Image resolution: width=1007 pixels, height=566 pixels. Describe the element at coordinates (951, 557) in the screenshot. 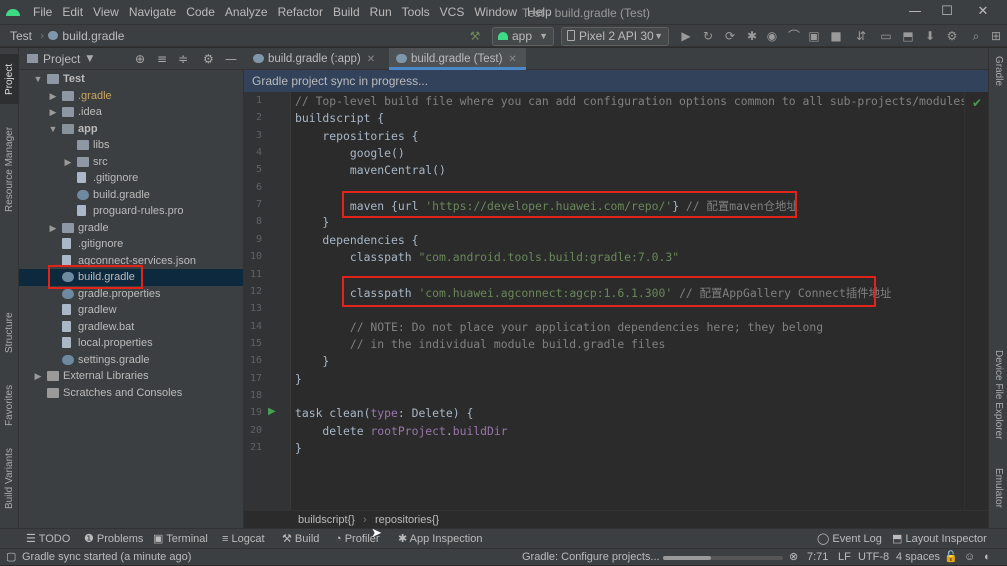

I see `lock-icon: 🔓` at that location.